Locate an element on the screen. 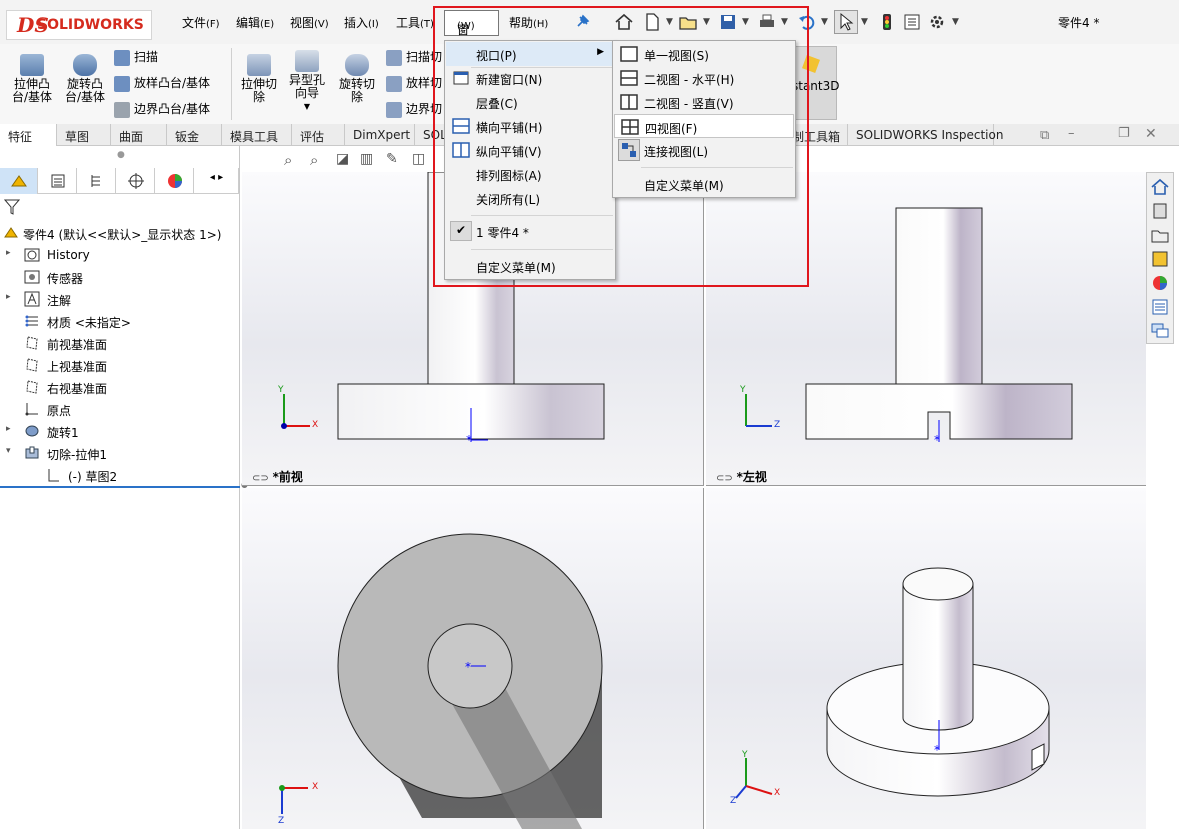  loft-boss-button: 放样凸台/基体 is located at coordinates (162, 83).